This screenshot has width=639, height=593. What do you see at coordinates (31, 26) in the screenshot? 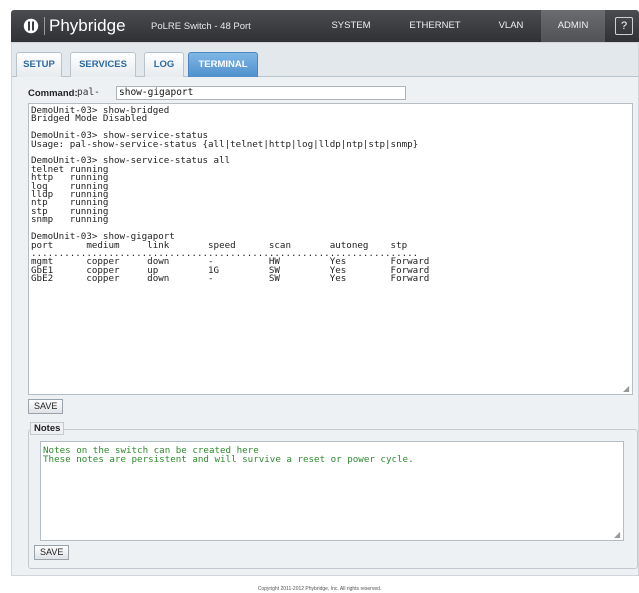
I see `phybridge-logo-icon` at bounding box center [31, 26].